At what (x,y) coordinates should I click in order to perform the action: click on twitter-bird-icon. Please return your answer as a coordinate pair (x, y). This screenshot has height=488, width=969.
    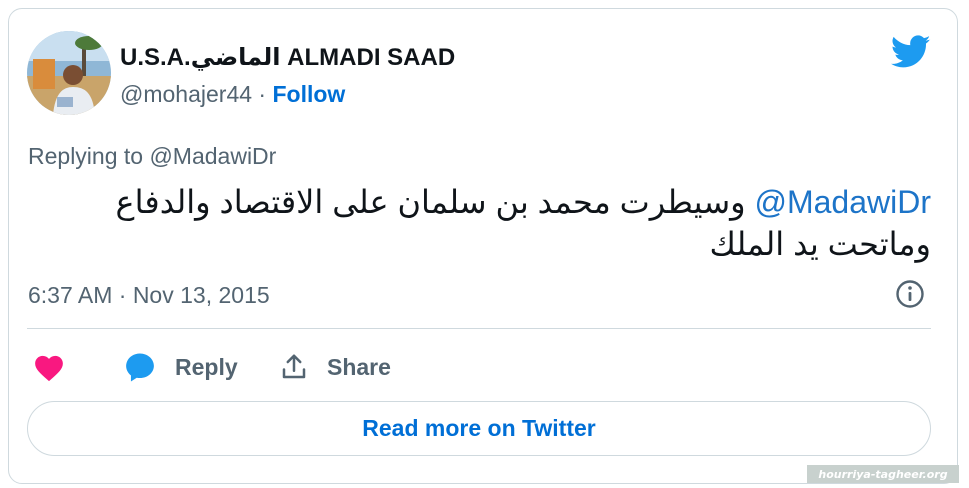
    Looking at the image, I should click on (911, 52).